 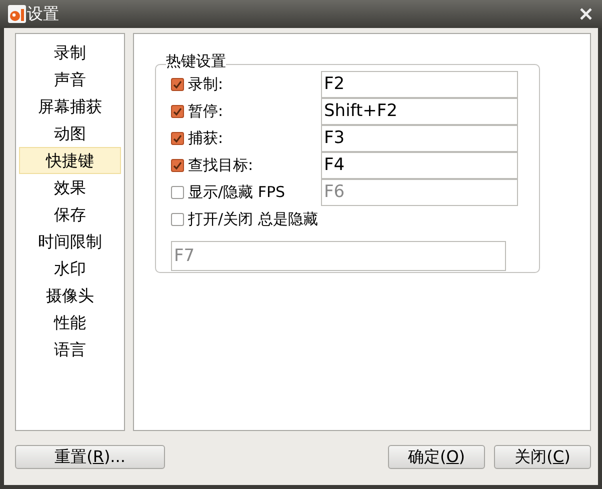 What do you see at coordinates (70, 241) in the screenshot?
I see `sidebar-item: 时间限制` at bounding box center [70, 241].